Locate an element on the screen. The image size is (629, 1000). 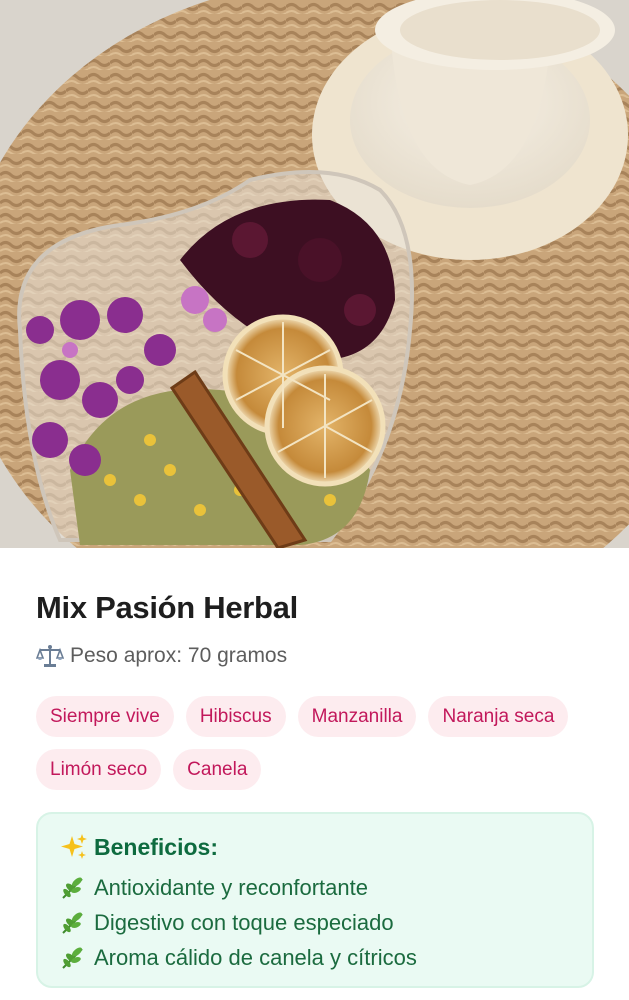
ingredient-chip: Naranja seca is located at coordinates (498, 716).